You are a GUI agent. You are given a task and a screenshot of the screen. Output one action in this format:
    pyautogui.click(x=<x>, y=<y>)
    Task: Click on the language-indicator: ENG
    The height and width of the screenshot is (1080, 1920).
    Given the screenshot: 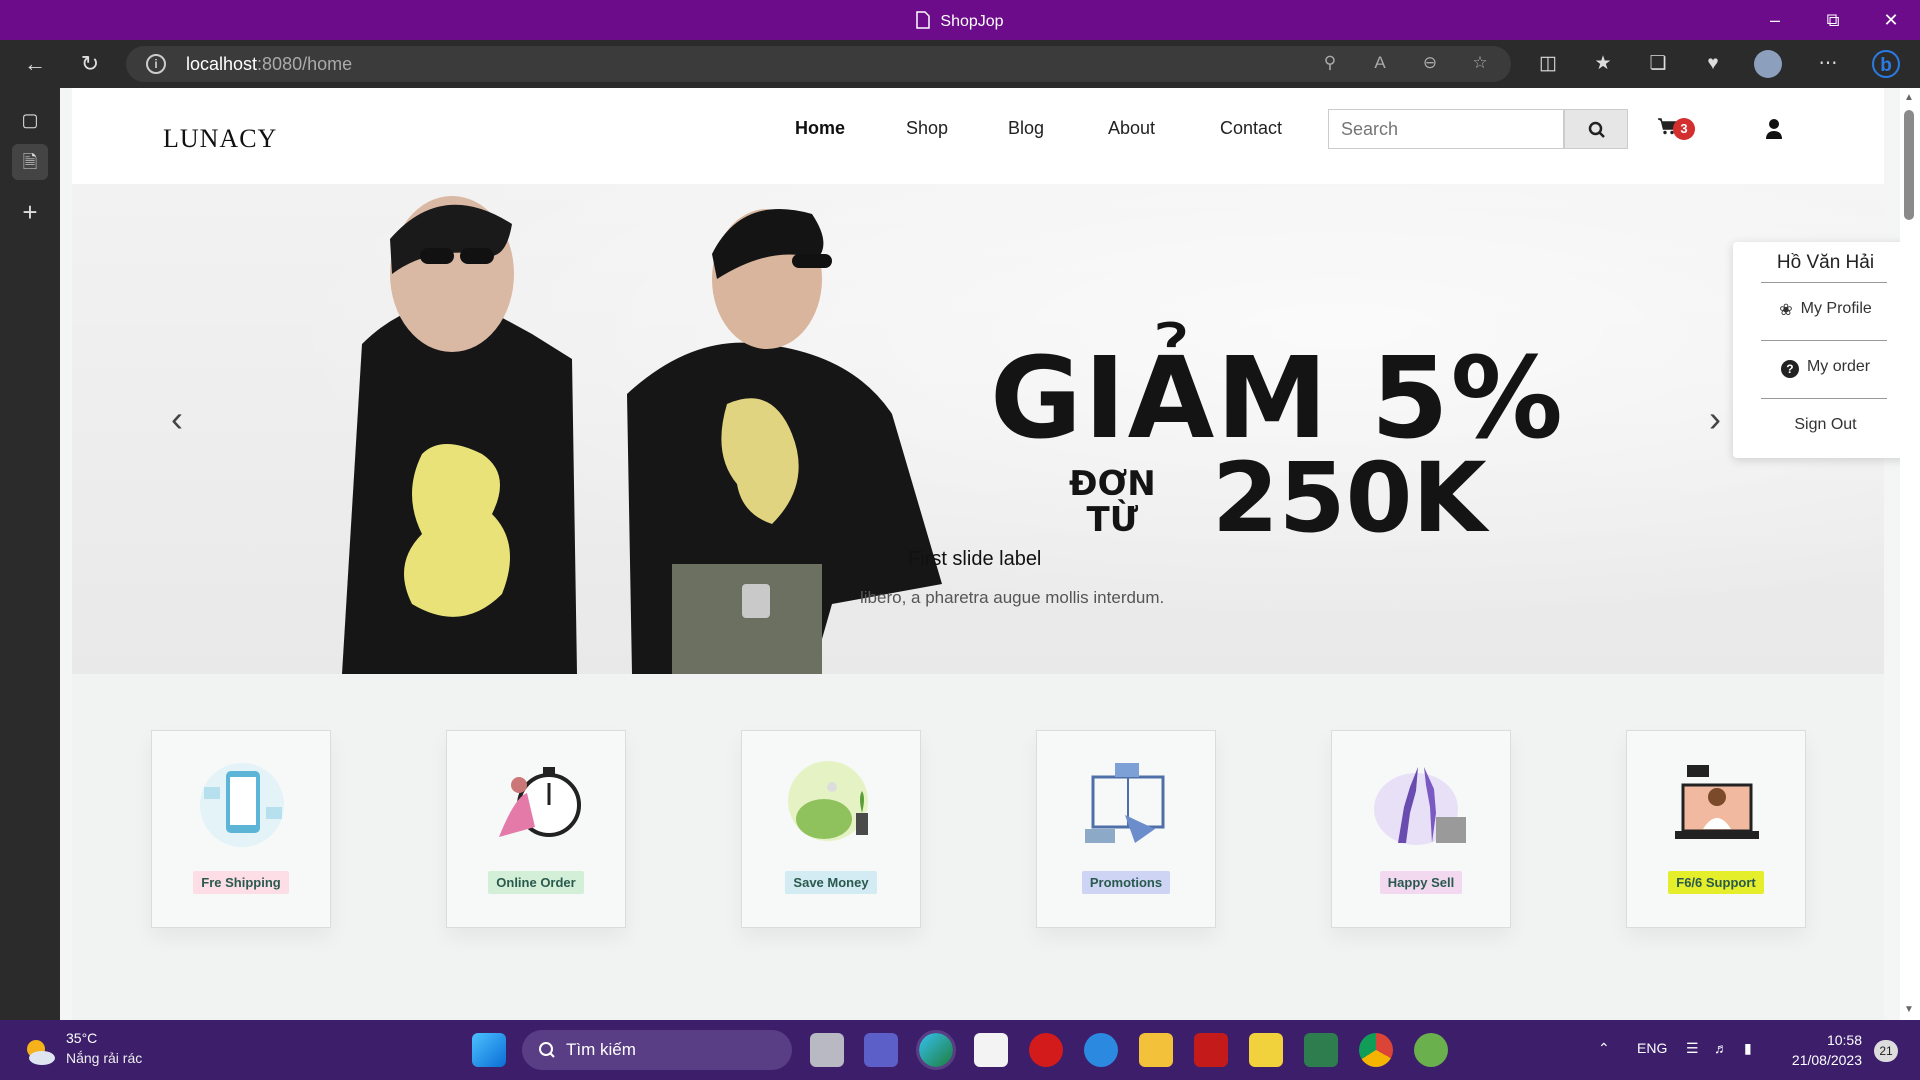 What is the action you would take?
    pyautogui.click(x=1652, y=1048)
    